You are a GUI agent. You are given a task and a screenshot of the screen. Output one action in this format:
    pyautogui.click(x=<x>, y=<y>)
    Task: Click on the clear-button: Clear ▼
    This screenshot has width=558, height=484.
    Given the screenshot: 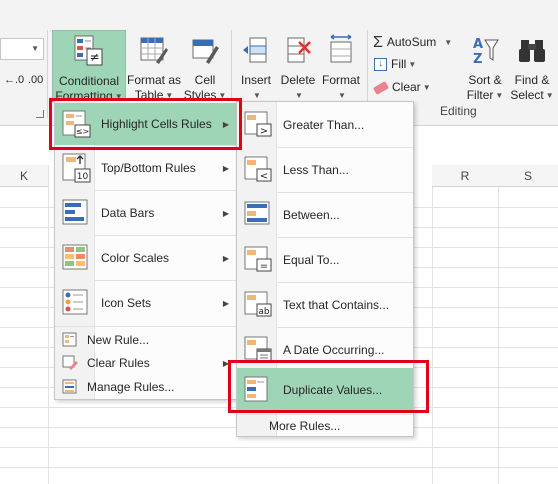 What is the action you would take?
    pyautogui.click(x=401, y=87)
    